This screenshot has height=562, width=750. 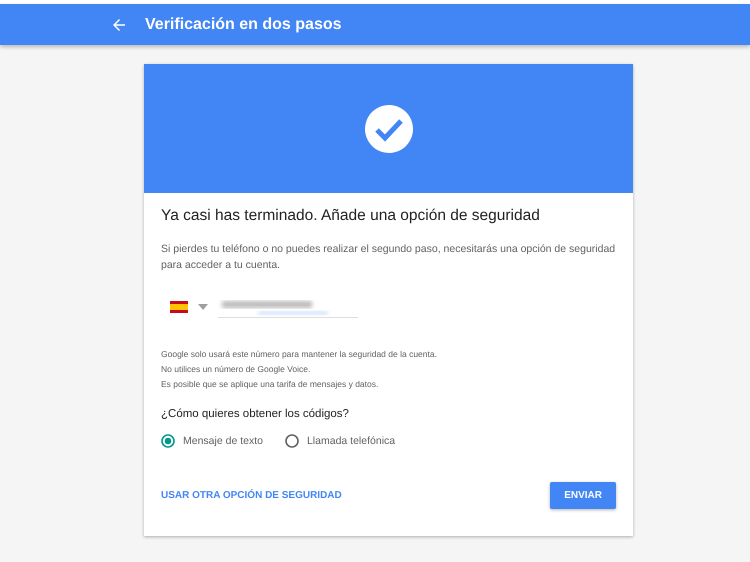 What do you see at coordinates (255, 414) in the screenshot?
I see `question: ¿Cómo quieres obtener los códigos?` at bounding box center [255, 414].